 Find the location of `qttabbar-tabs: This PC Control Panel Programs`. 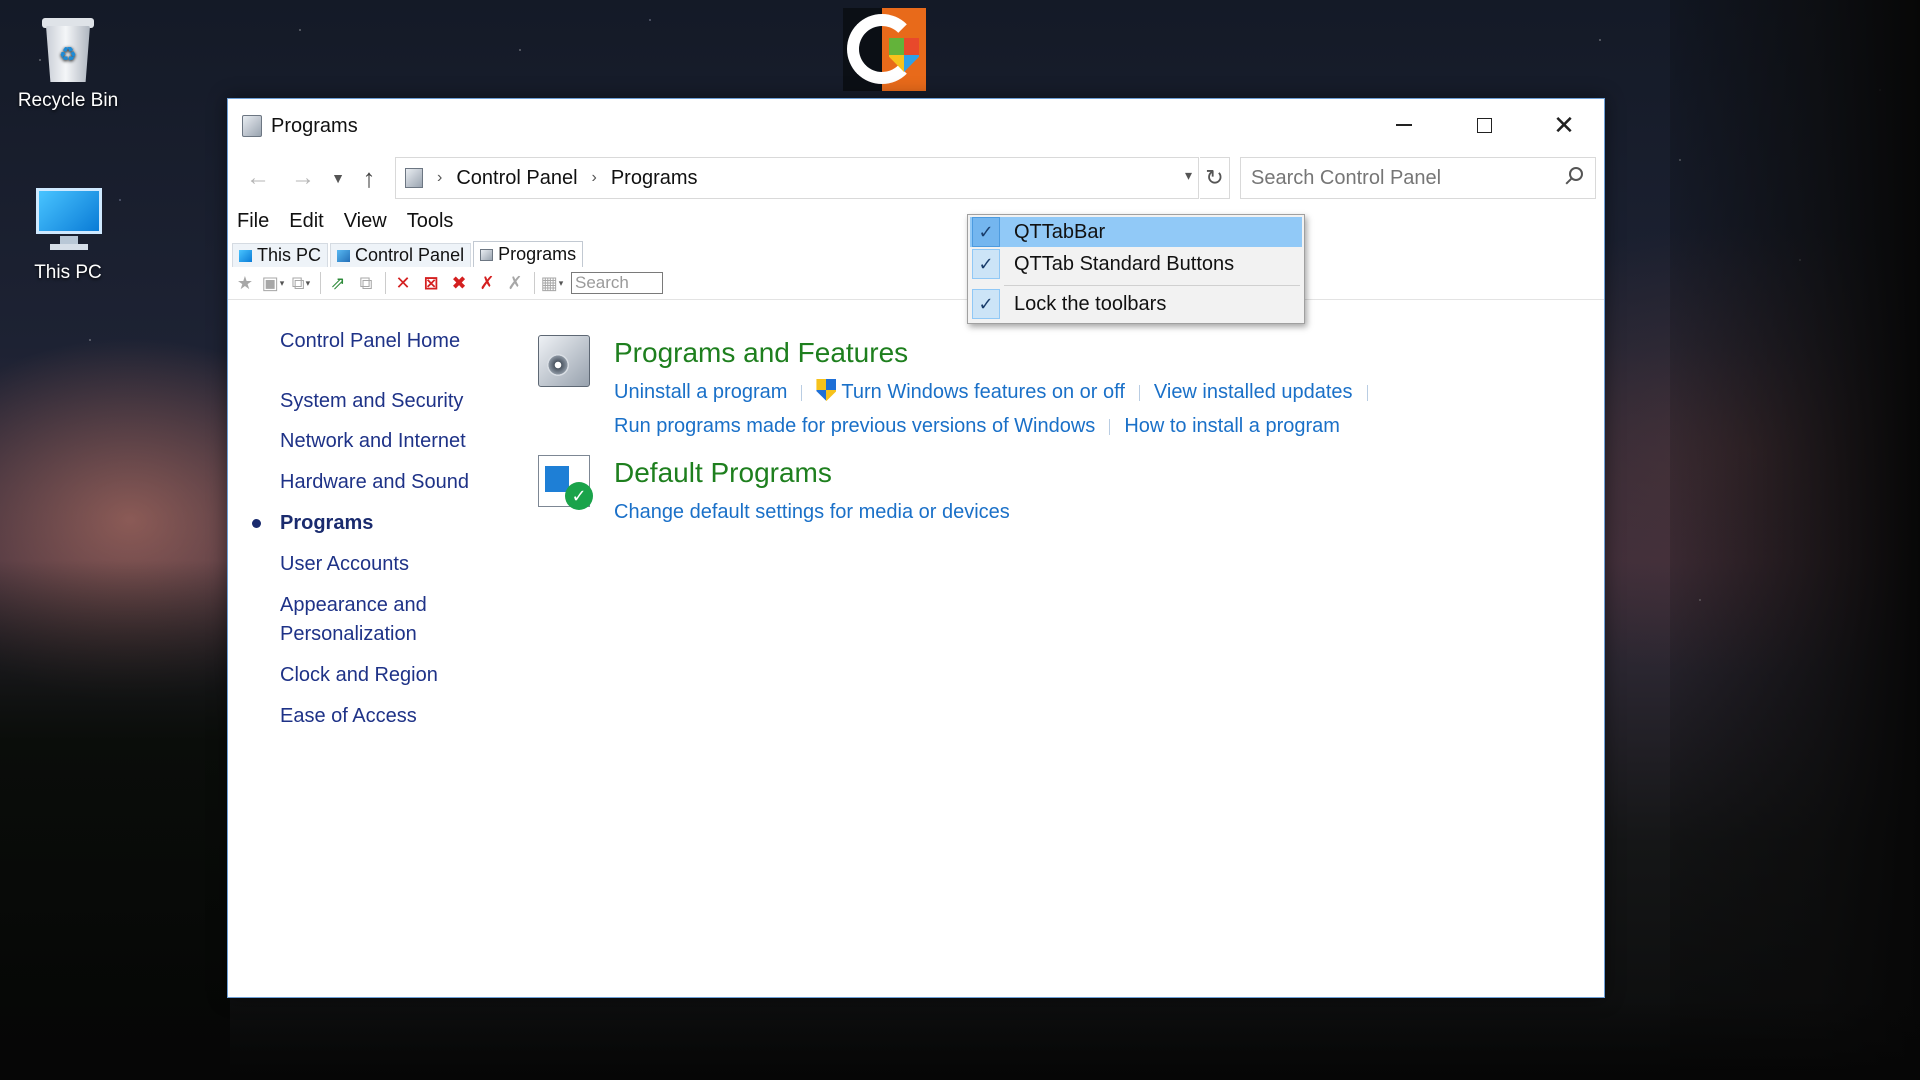

qttabbar-tabs: This PC Control Panel Programs is located at coordinates (408, 254).